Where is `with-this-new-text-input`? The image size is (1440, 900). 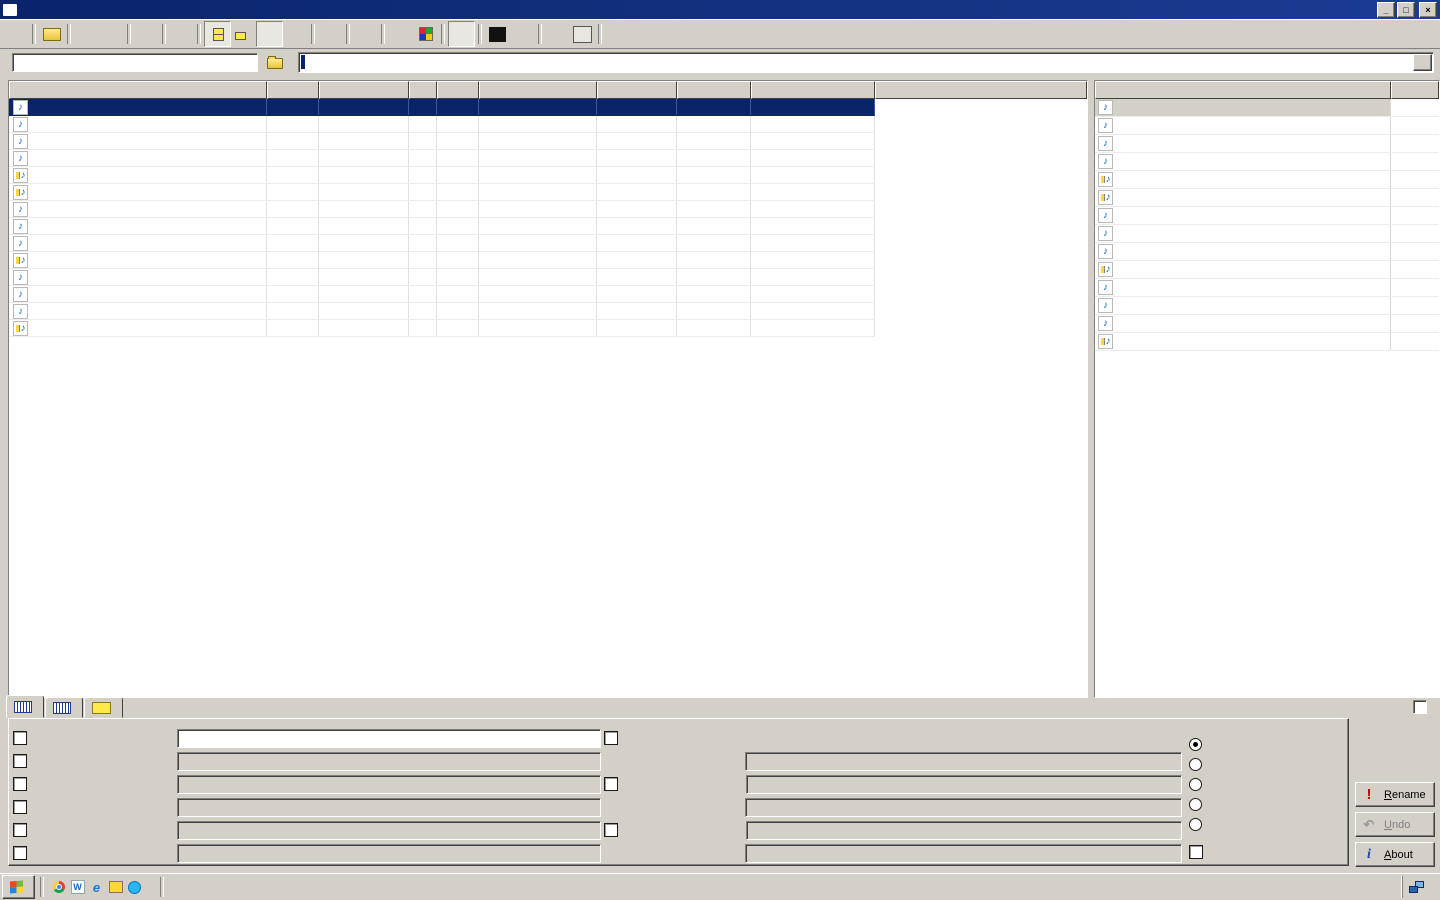 with-this-new-text-input is located at coordinates (963, 761).